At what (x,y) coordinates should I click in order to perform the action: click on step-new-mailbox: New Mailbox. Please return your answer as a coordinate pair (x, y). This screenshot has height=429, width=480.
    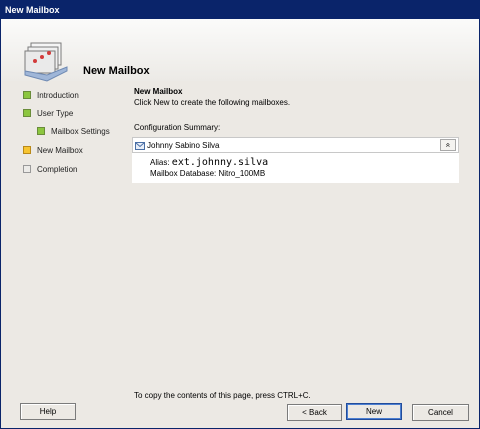
    Looking at the image, I should click on (53, 151).